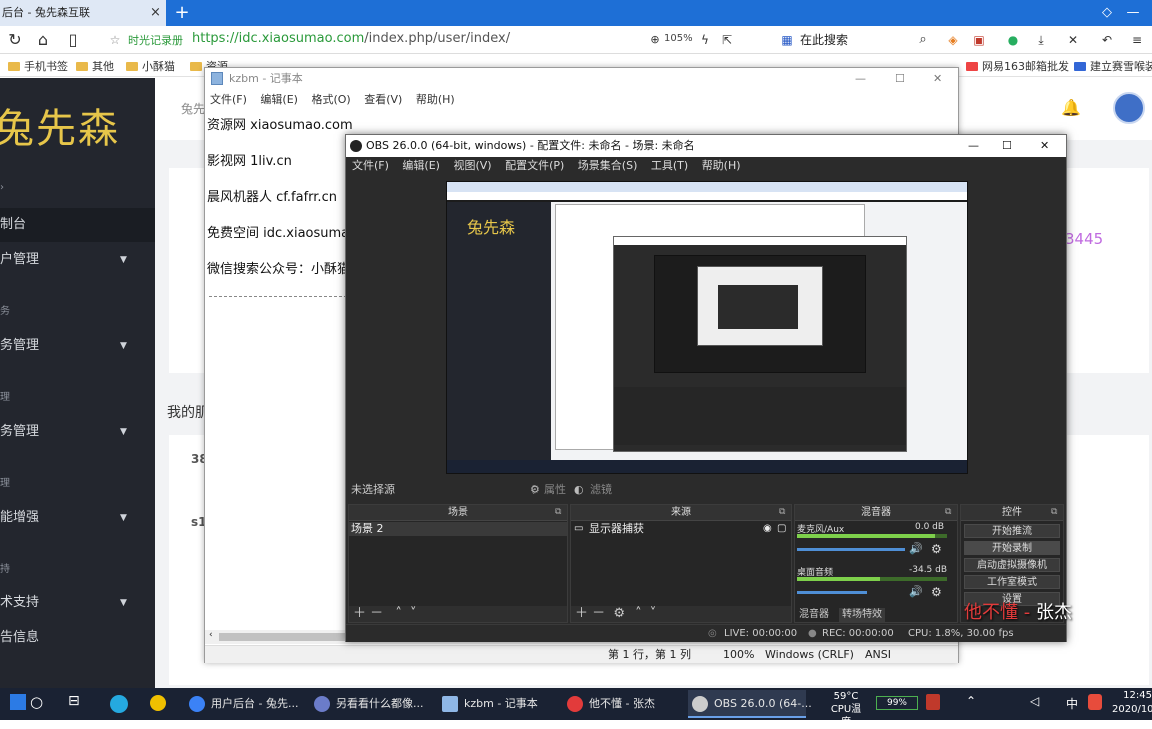 The width and height of the screenshot is (1152, 729). Describe the element at coordinates (211, 635) in the screenshot. I see `scroll-left-icon: ‹` at that location.